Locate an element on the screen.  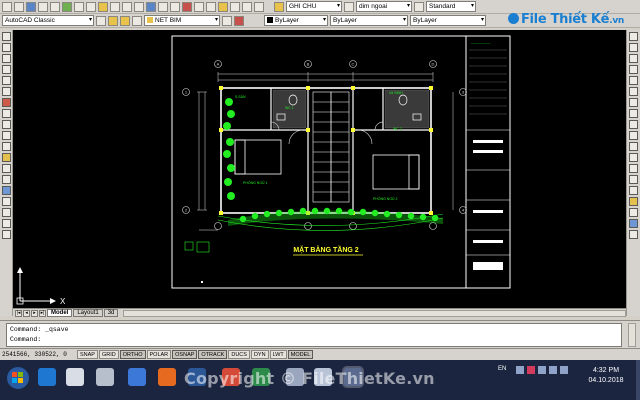
snap-toggle: SNAP is located at coordinates (87, 354).